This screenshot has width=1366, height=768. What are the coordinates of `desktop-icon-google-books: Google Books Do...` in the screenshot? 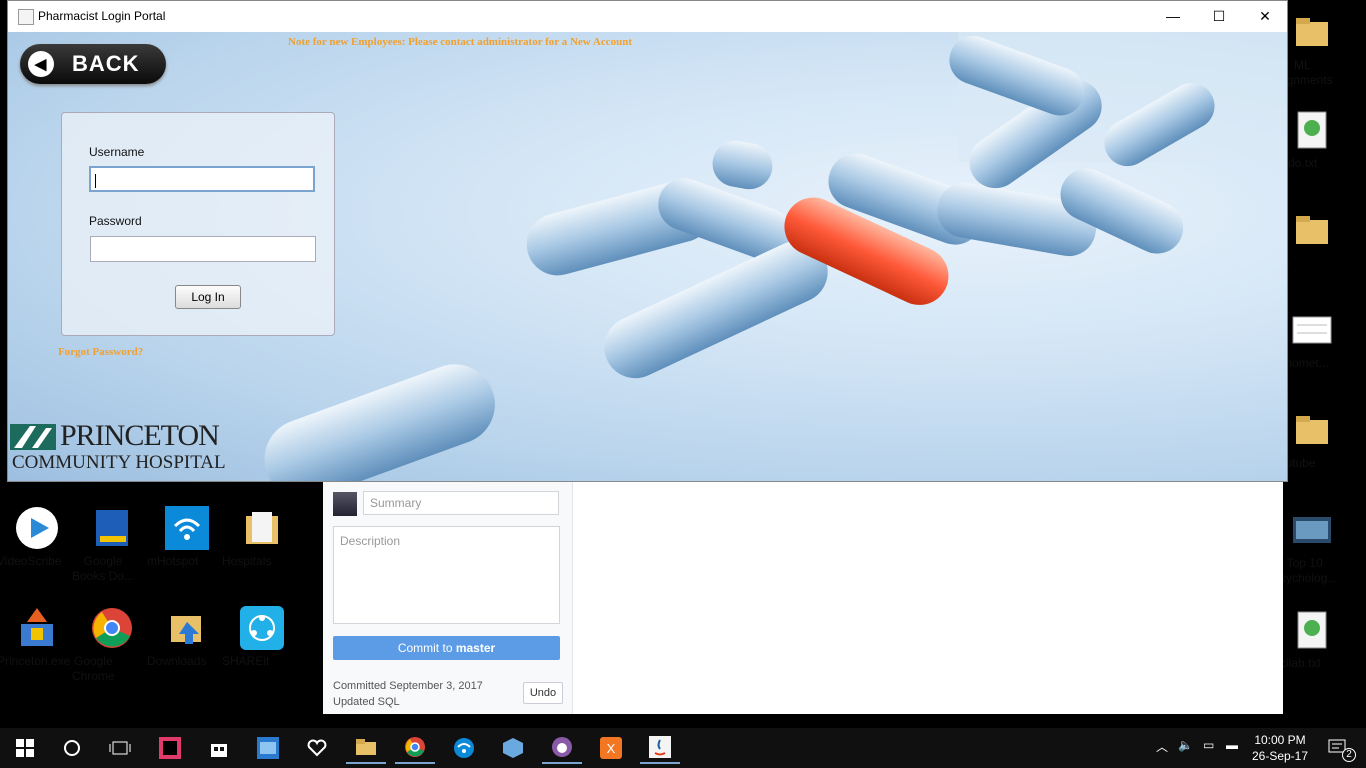 It's located at (112, 544).